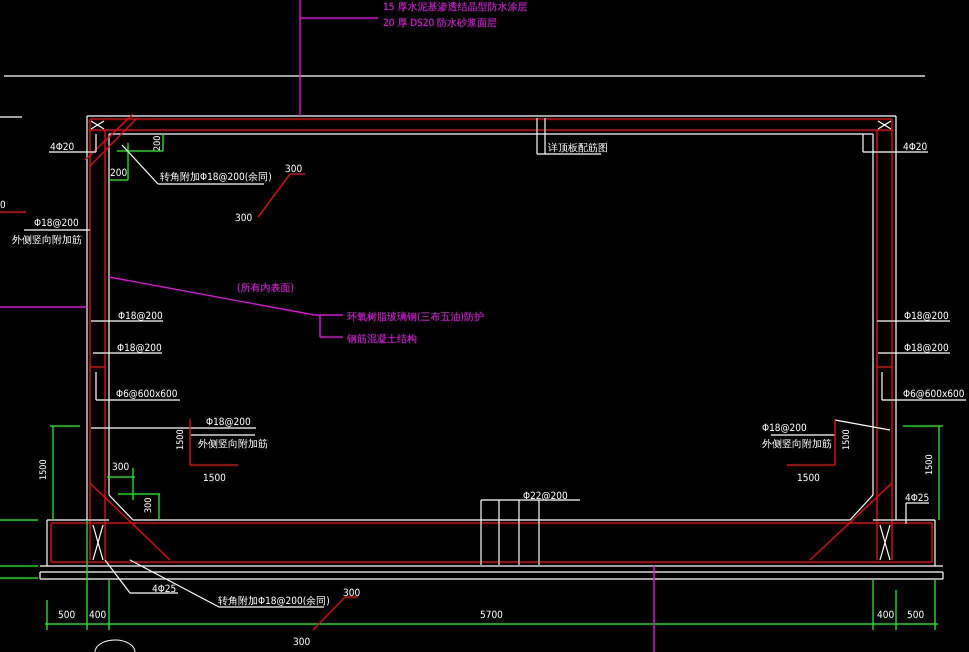  Describe the element at coordinates (545, 496) in the screenshot. I see `annotation-text: Φ22@200` at that location.